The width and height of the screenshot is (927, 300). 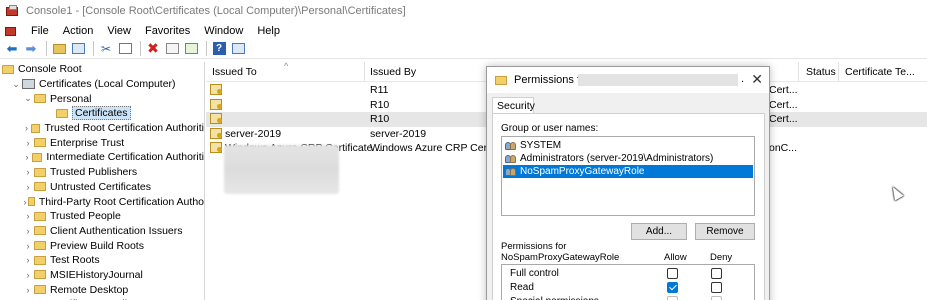 I want to click on toolbar-separator, so click(x=46, y=48).